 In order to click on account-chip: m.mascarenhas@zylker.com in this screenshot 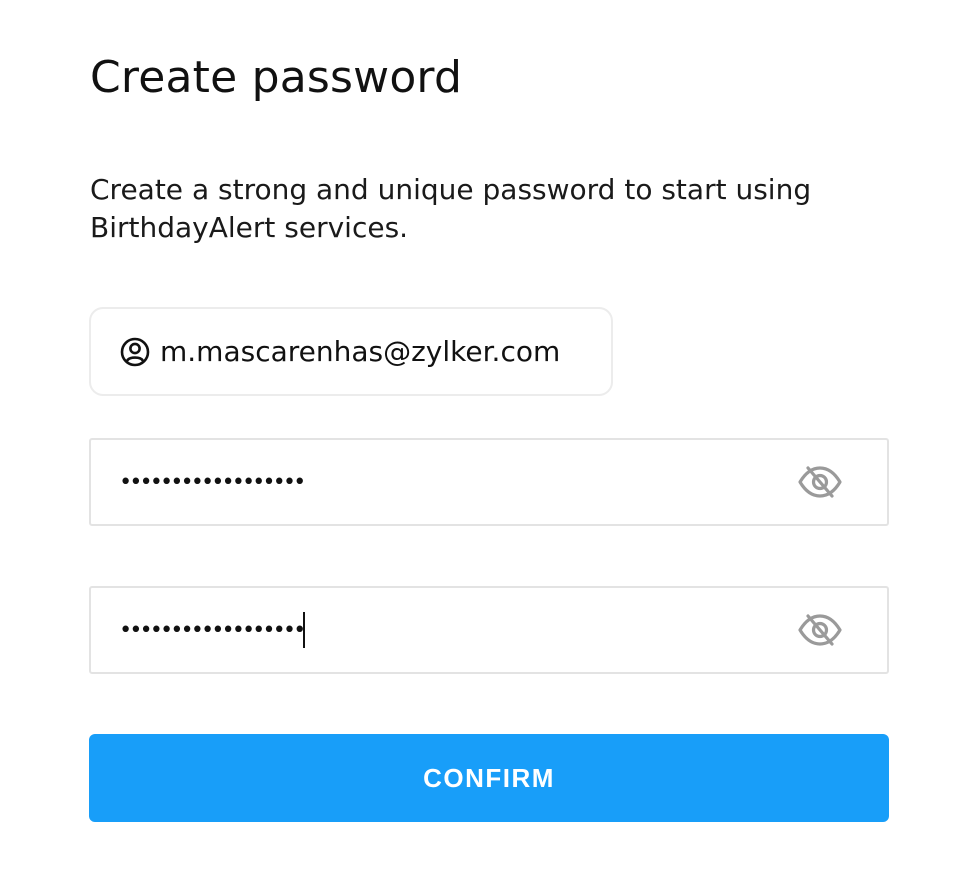, I will do `click(351, 351)`.